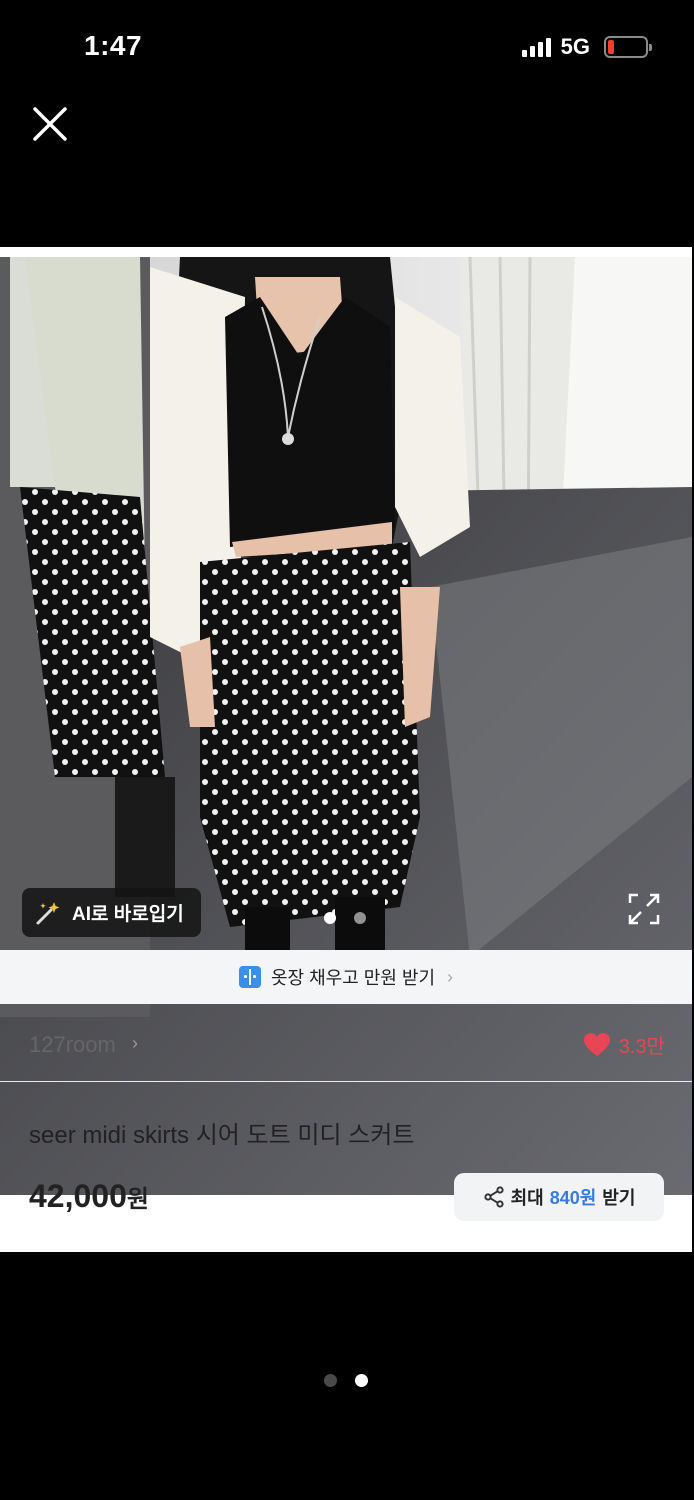 Image resolution: width=694 pixels, height=1500 pixels. I want to click on share-suffix: 받기, so click(619, 1198).